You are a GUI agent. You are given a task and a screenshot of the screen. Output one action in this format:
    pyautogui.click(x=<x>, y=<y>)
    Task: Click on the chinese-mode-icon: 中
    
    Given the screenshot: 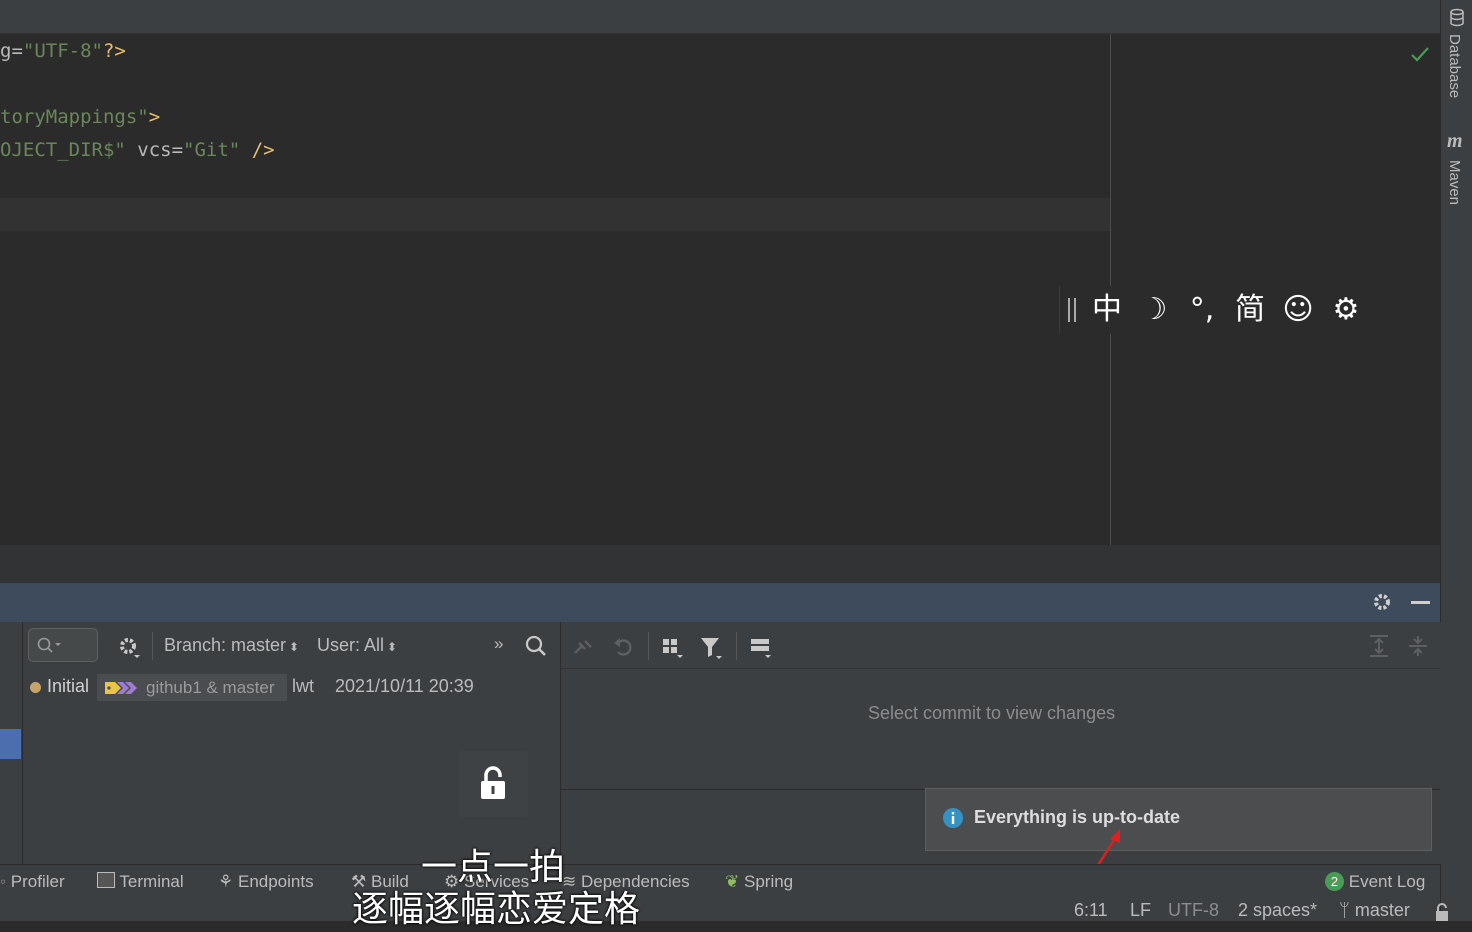 What is the action you would take?
    pyautogui.click(x=1107, y=310)
    